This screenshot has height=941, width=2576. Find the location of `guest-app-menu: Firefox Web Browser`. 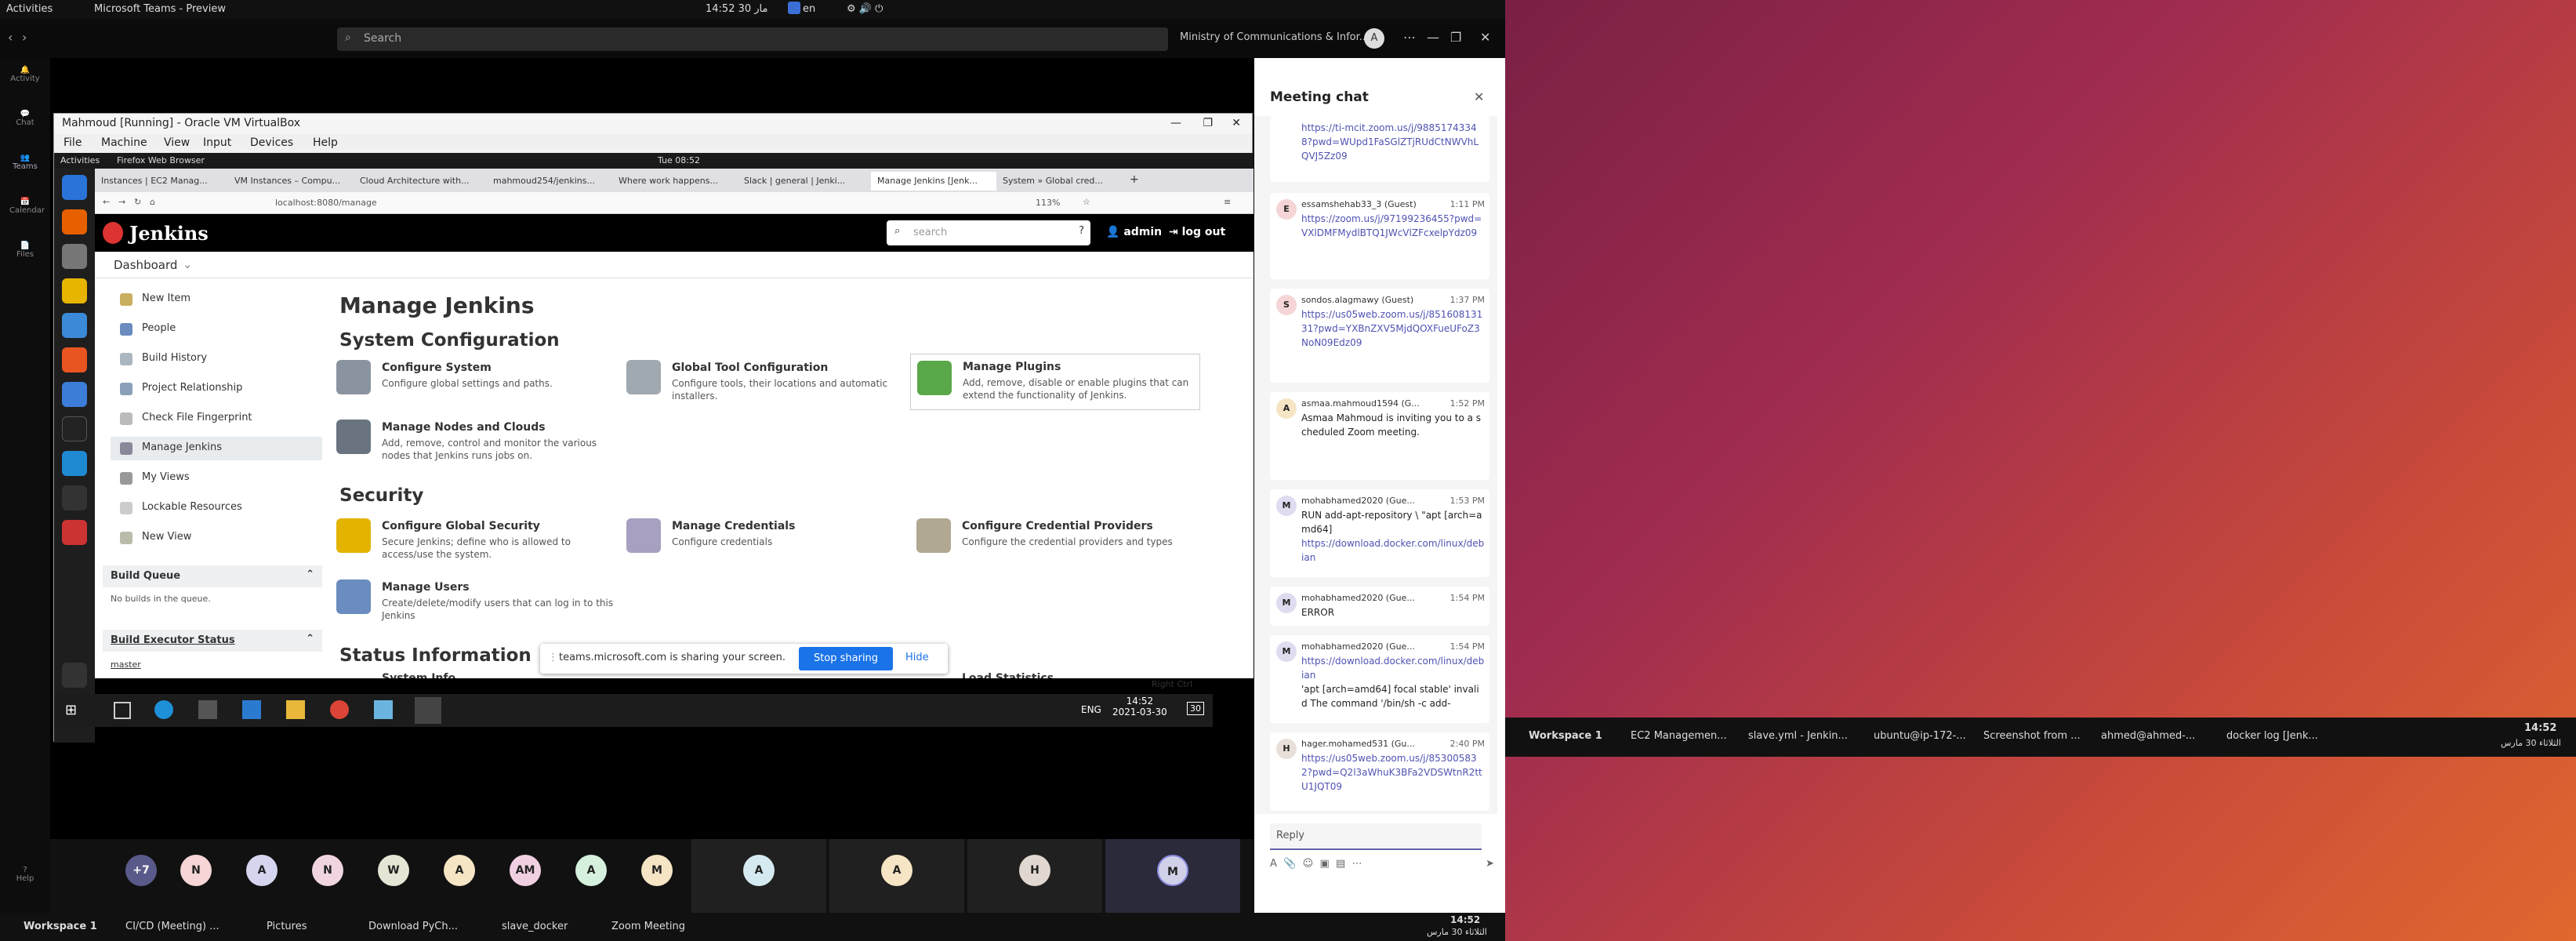

guest-app-menu: Firefox Web Browser is located at coordinates (161, 160).